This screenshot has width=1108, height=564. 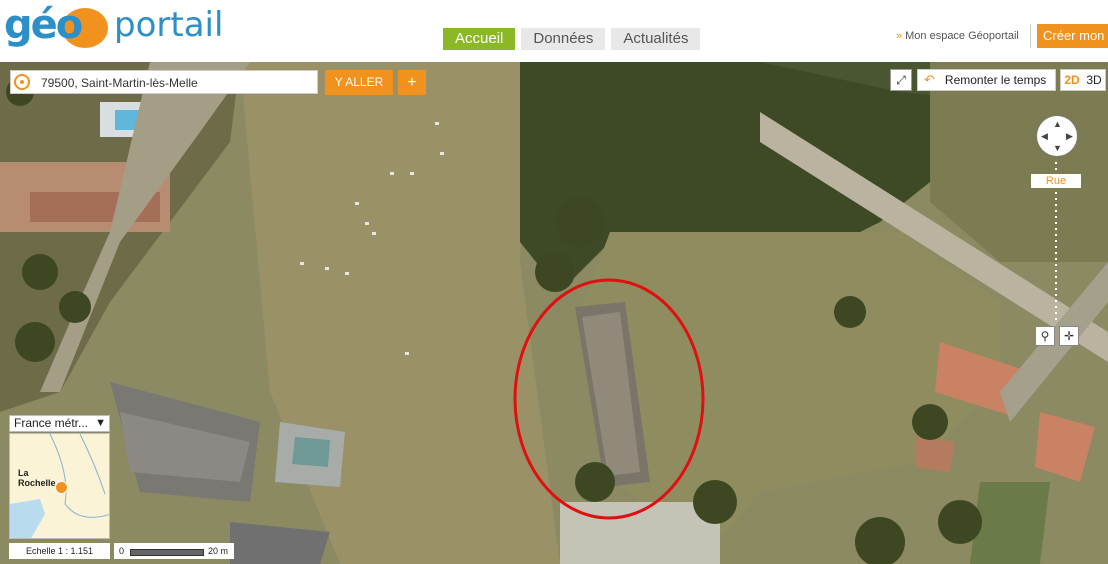 I want to click on pan-right-icon: ▶, so click(x=1069, y=136).